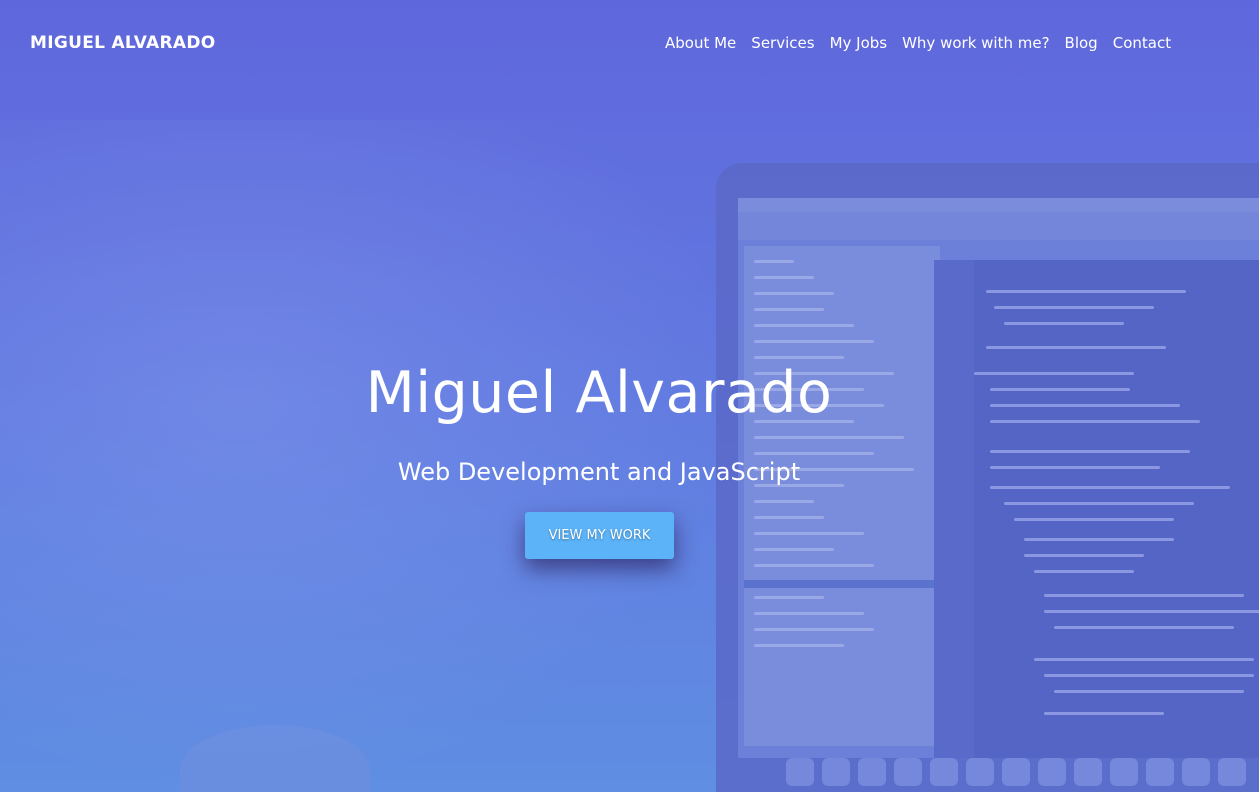 The image size is (1259, 792). Describe the element at coordinates (1081, 43) in the screenshot. I see `nav-link-blog: Blog` at that location.